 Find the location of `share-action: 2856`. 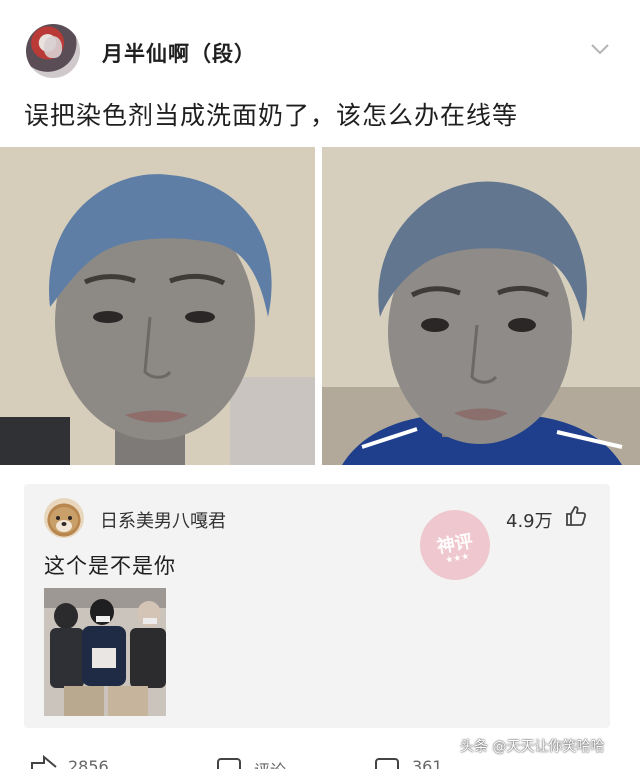

share-action: 2856 is located at coordinates (98, 762).